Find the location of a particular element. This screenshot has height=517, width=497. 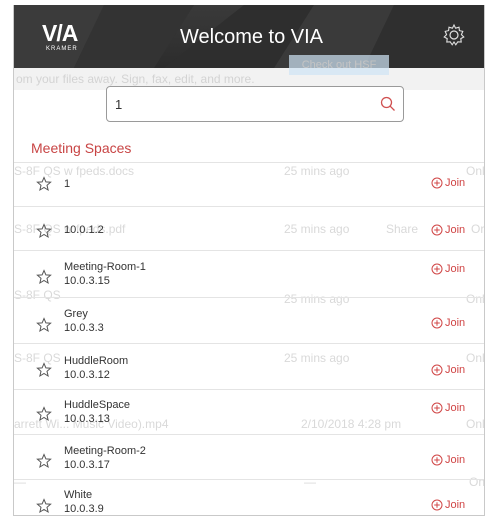

room-ip: 10.0.3.13 is located at coordinates (87, 419).